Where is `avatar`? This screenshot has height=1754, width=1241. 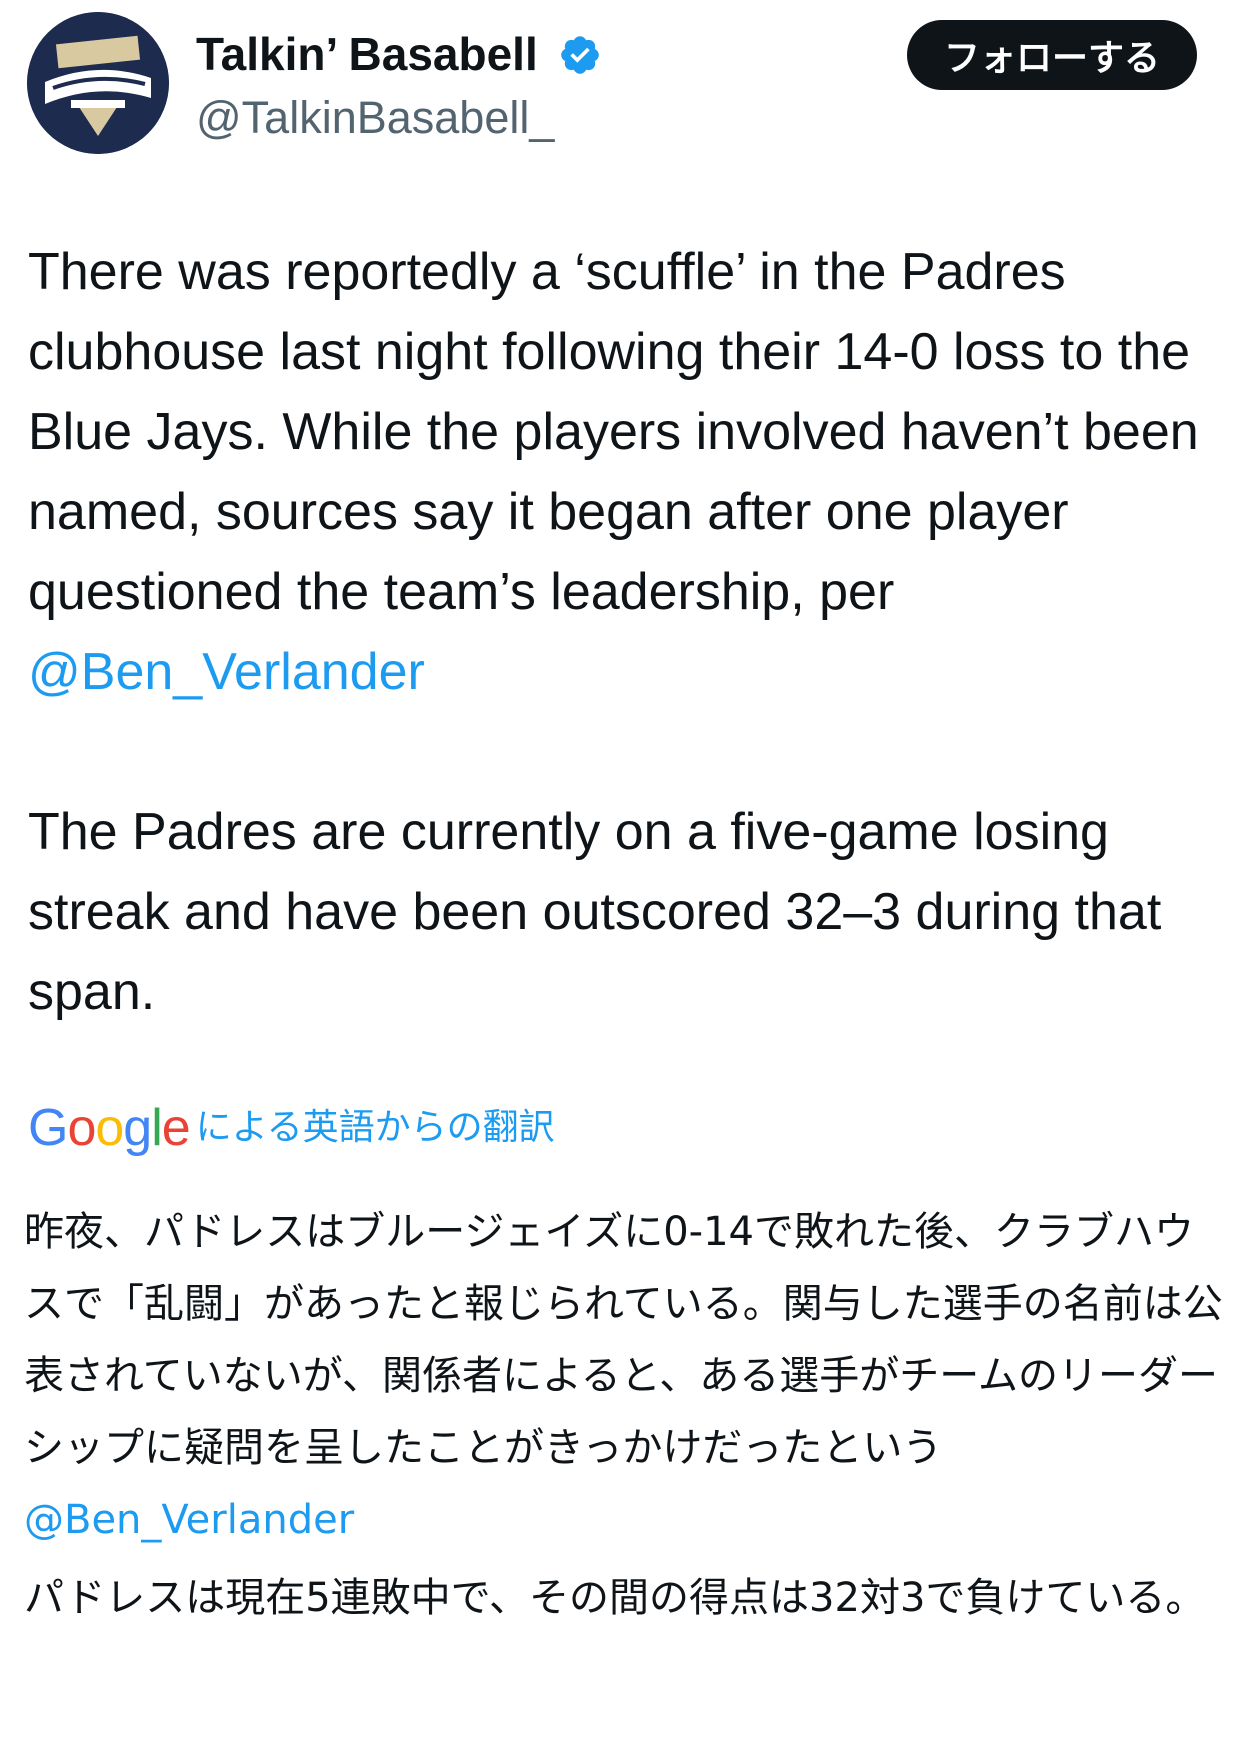
avatar is located at coordinates (98, 83).